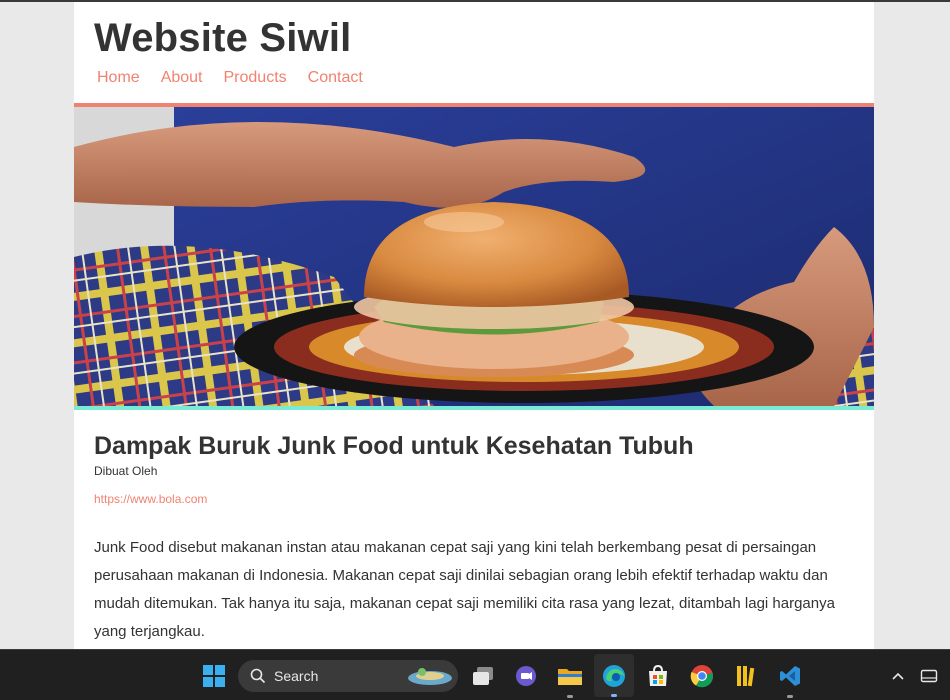 The height and width of the screenshot is (700, 950). Describe the element at coordinates (258, 676) in the screenshot. I see `search-icon` at that location.